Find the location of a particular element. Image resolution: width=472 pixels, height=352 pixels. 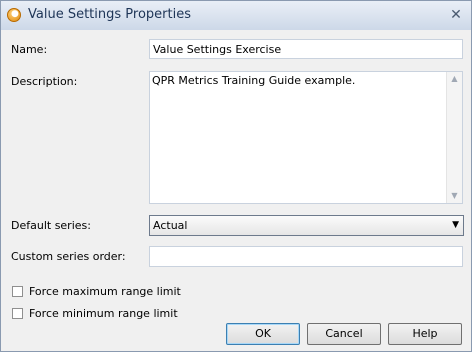

close-icon: ✕ is located at coordinates (456, 15).